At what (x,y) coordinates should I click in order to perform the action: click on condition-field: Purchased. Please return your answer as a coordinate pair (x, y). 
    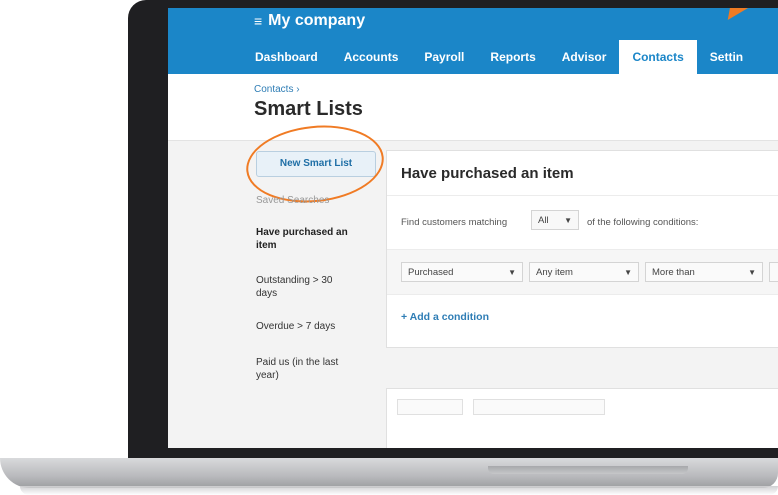
    Looking at the image, I should click on (431, 272).